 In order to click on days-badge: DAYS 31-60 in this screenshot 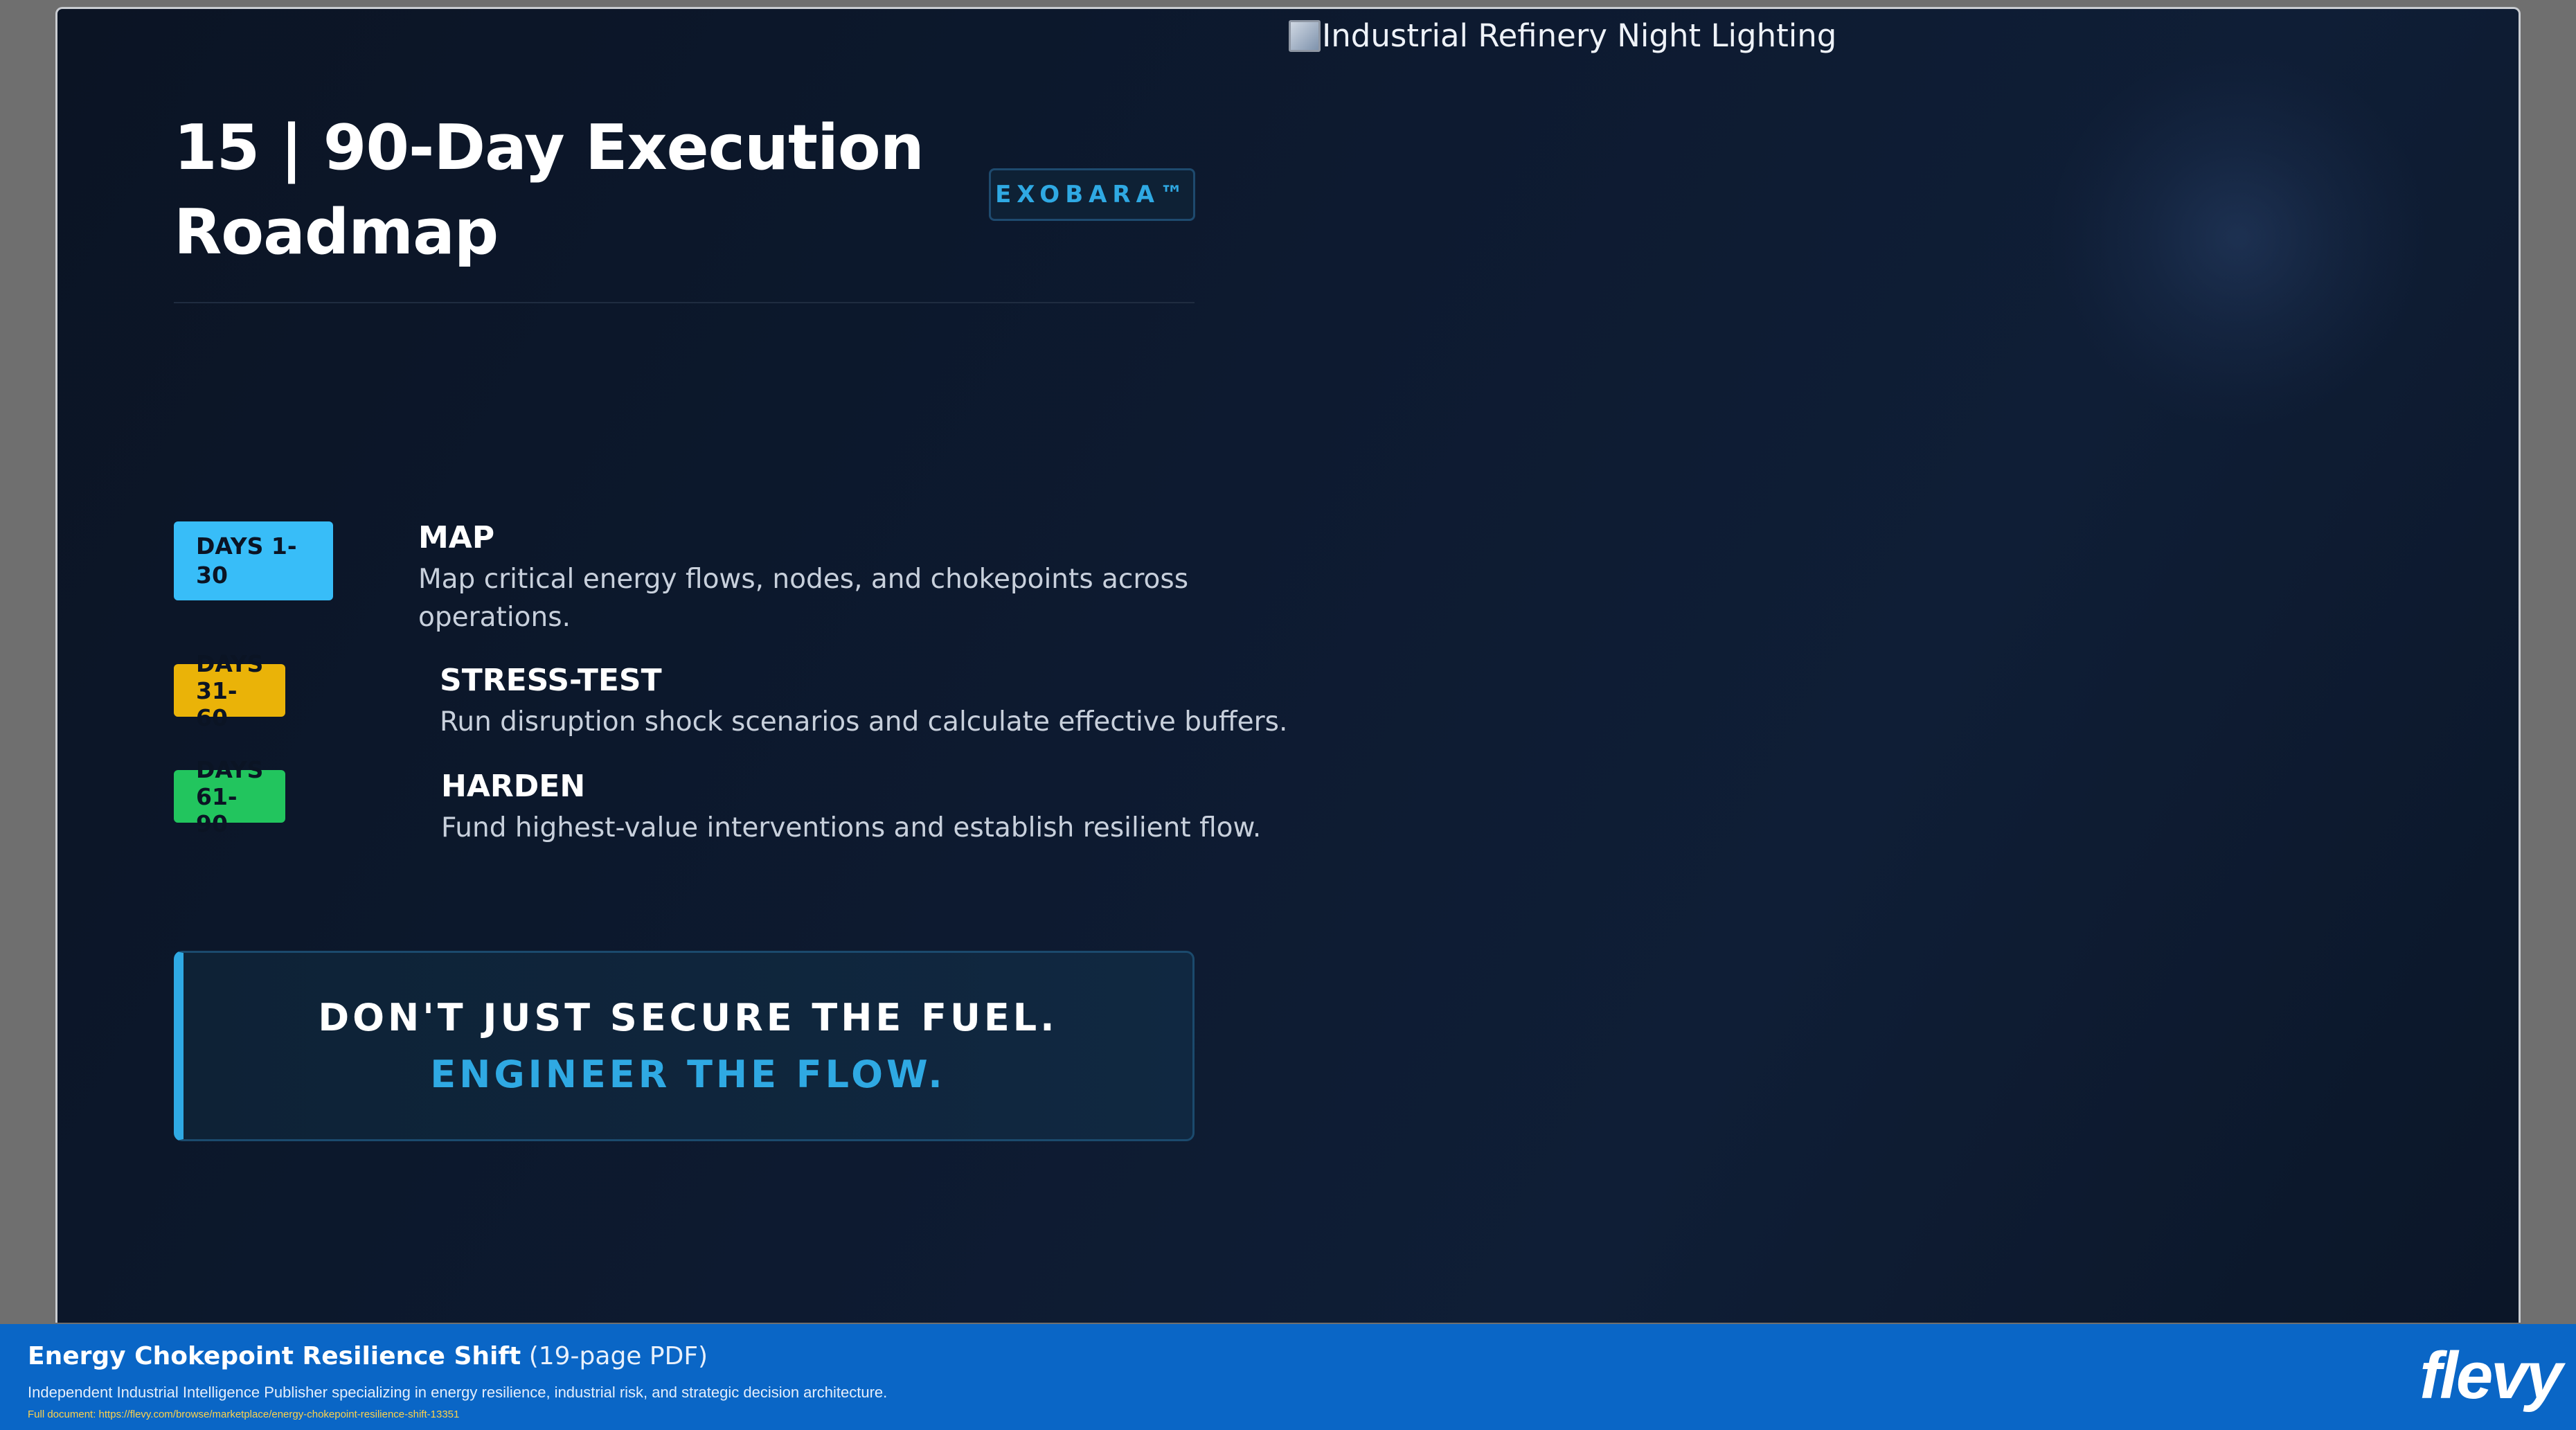, I will do `click(230, 690)`.